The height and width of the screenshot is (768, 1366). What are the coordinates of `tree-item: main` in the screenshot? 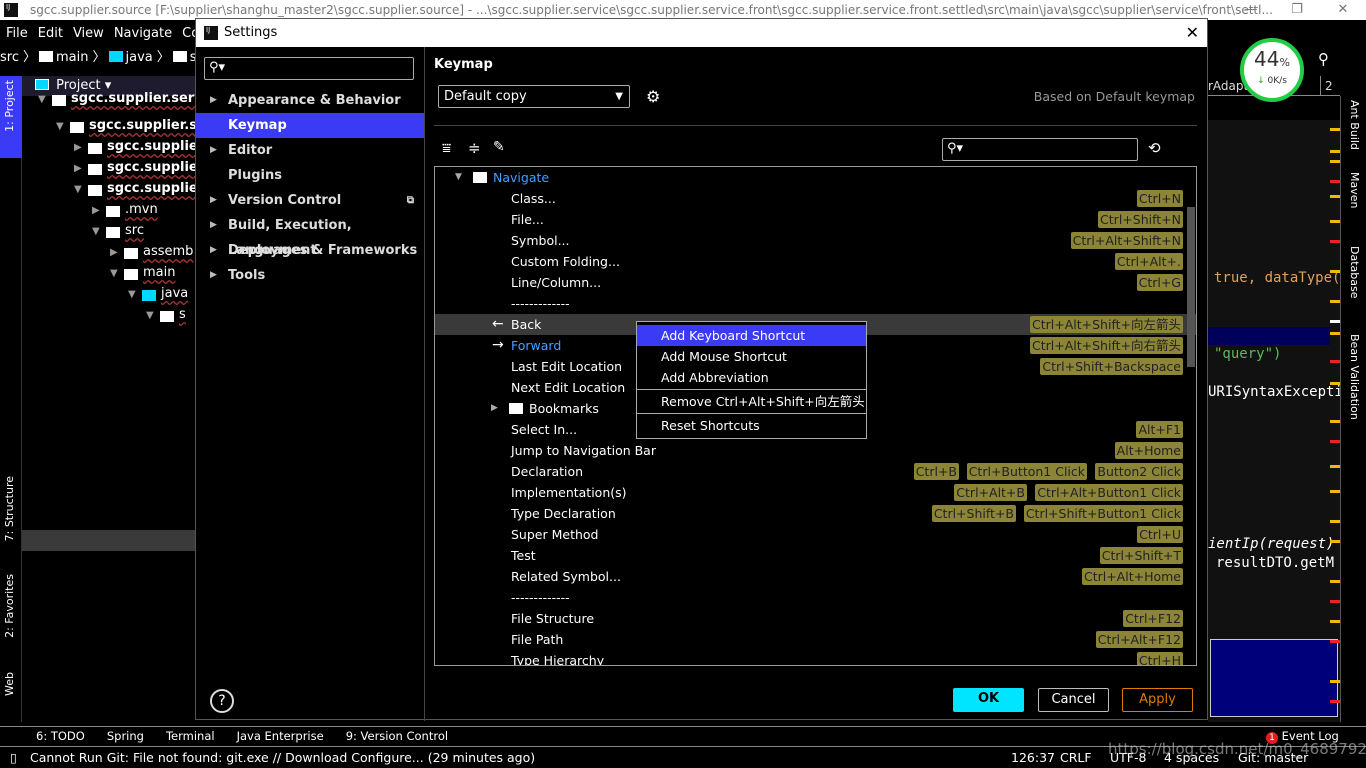 It's located at (159, 272).